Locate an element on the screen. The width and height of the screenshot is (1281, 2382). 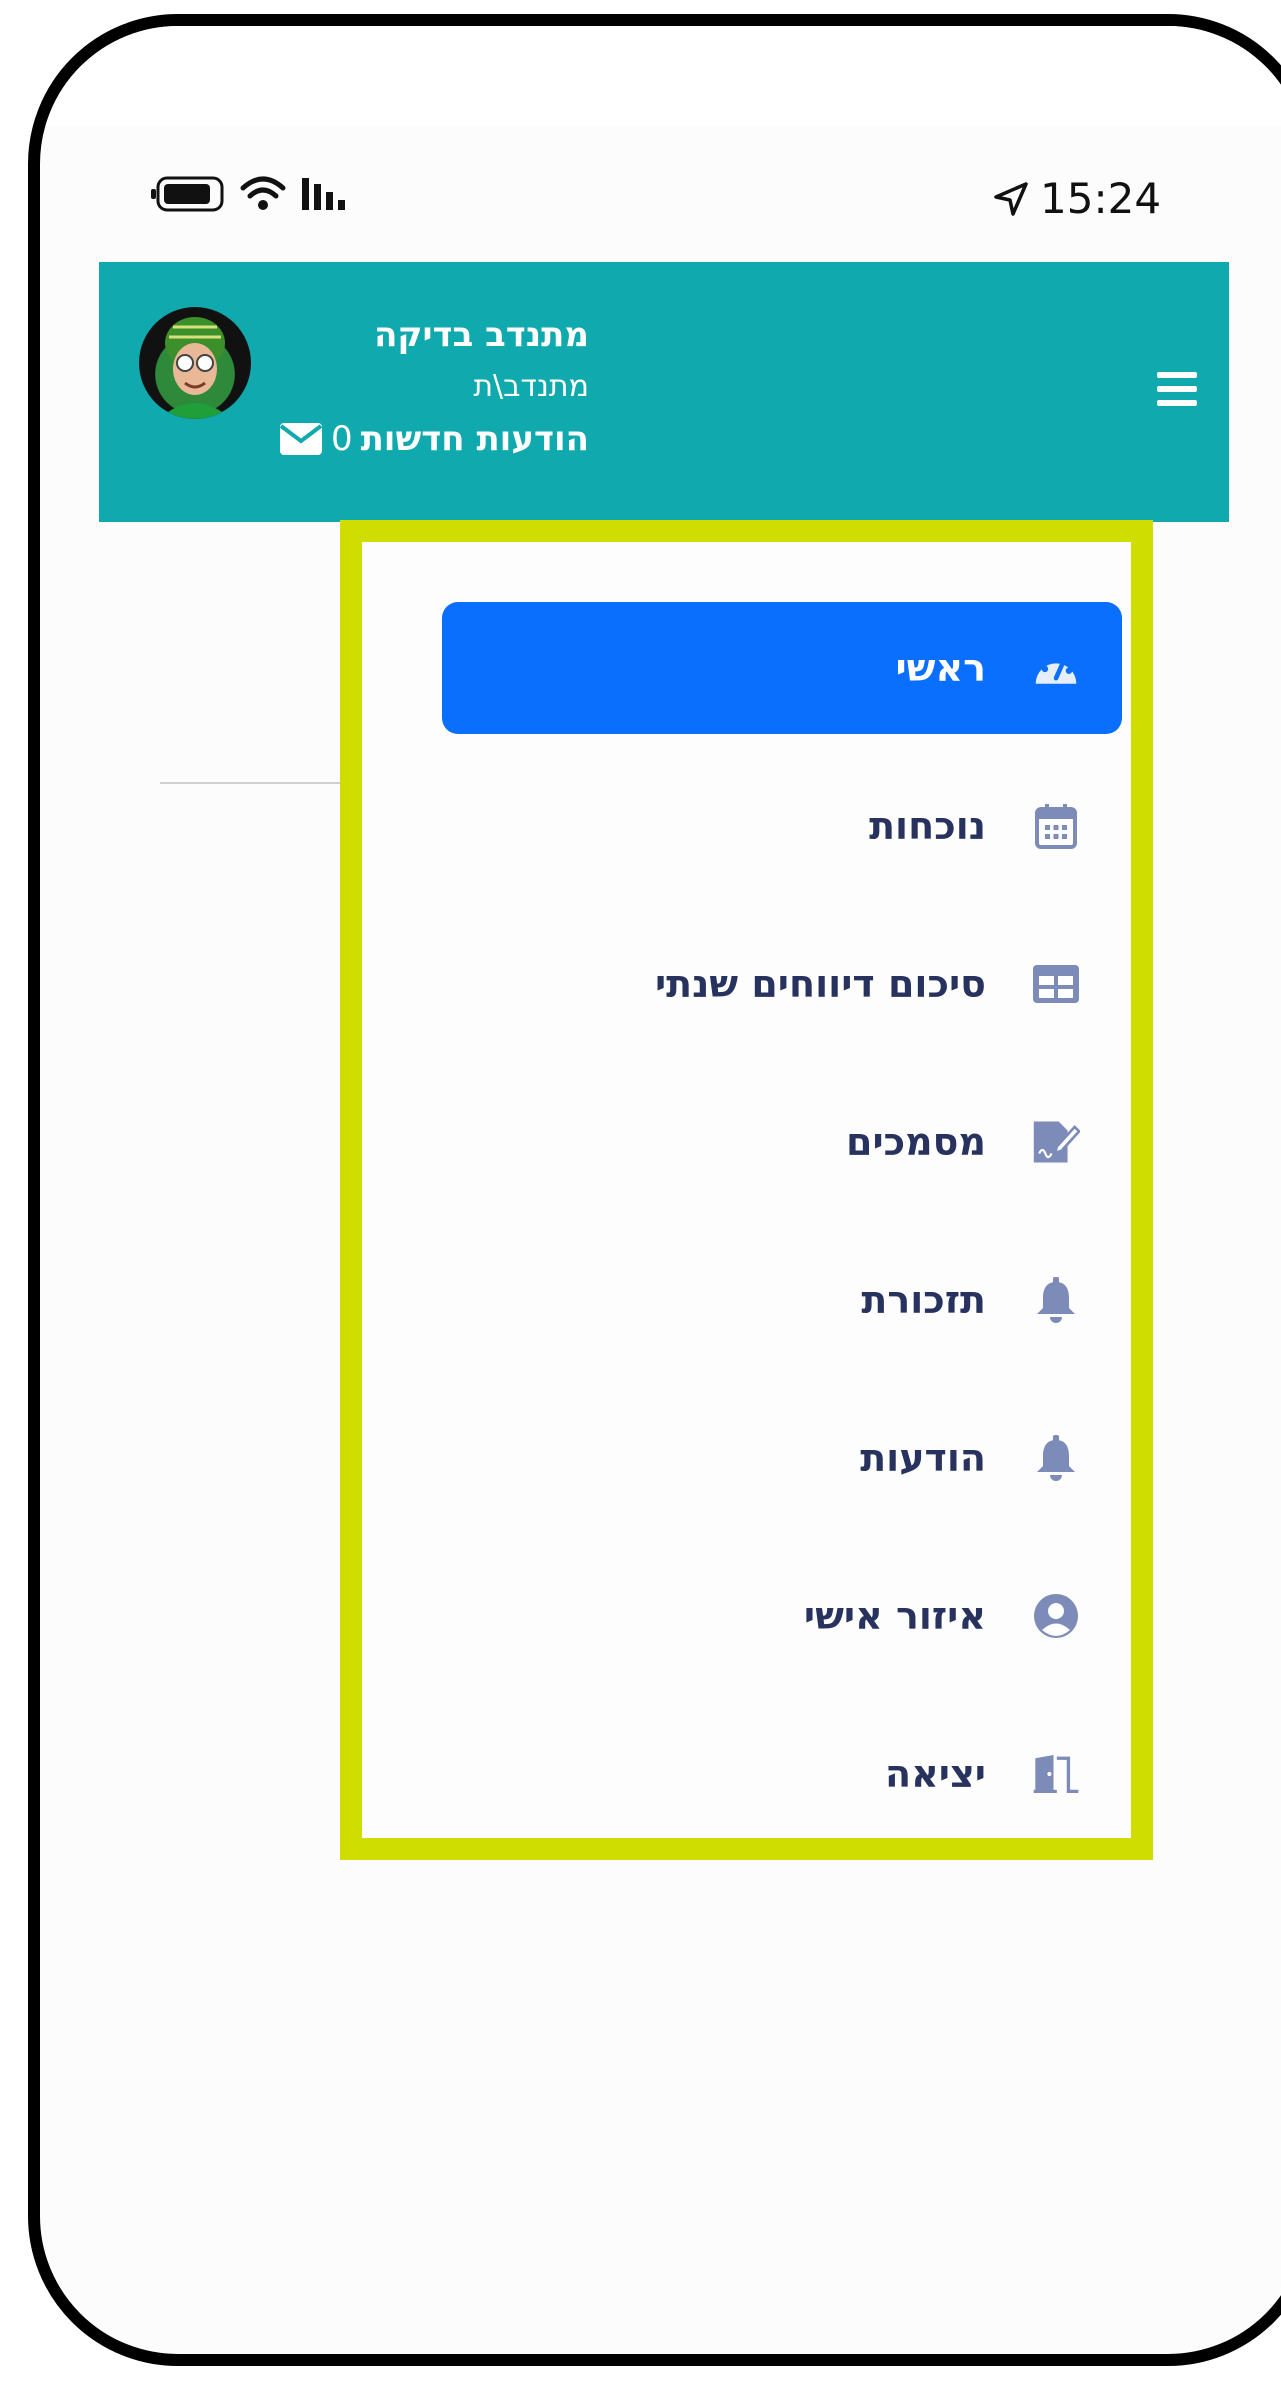
user-profile: מתנדב בדיקה מתנדב\ת הודעות חדשות 0 is located at coordinates (364, 397).